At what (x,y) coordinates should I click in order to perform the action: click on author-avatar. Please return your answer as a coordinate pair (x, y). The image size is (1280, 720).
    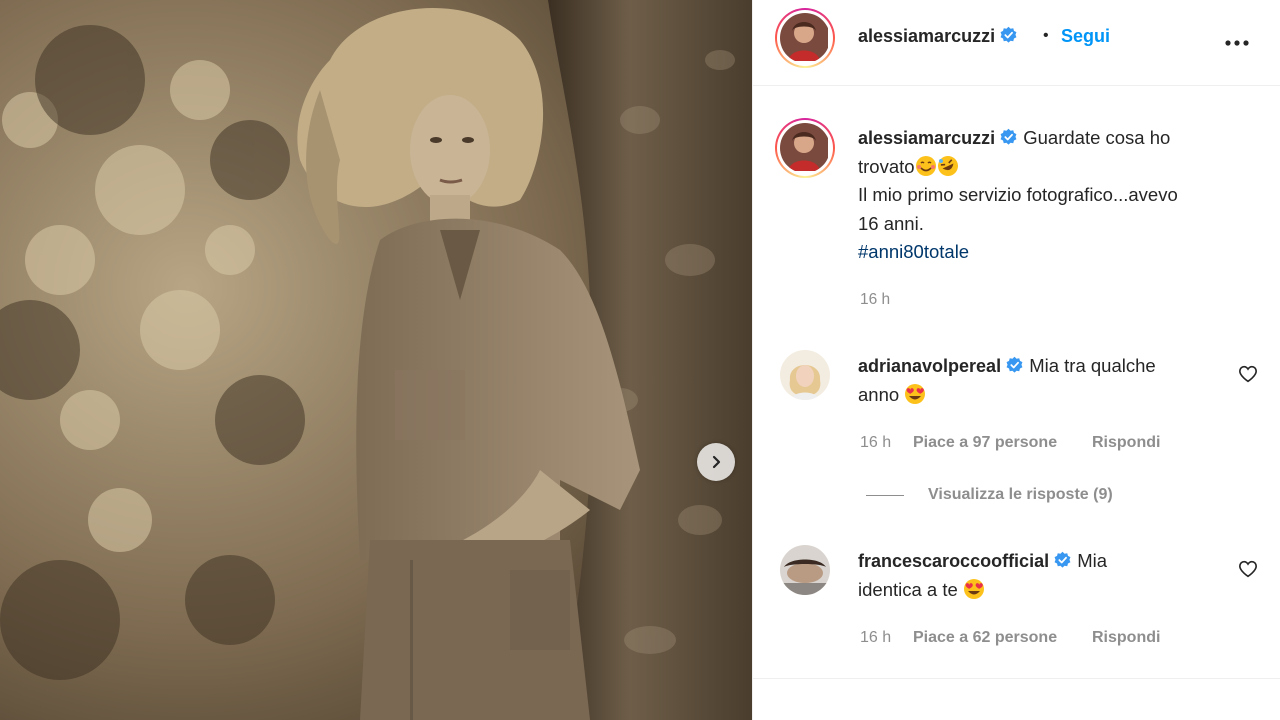
    Looking at the image, I should click on (805, 38).